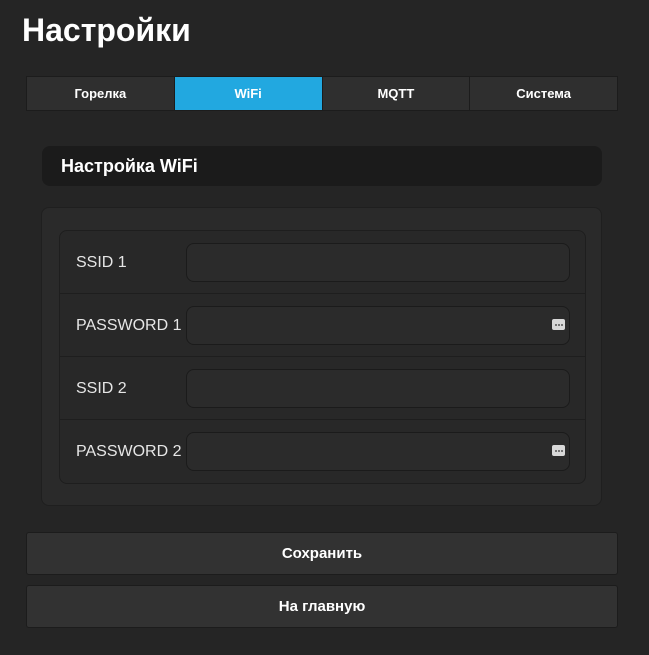 The image size is (649, 655). I want to click on tab-burner: Горелка, so click(101, 93).